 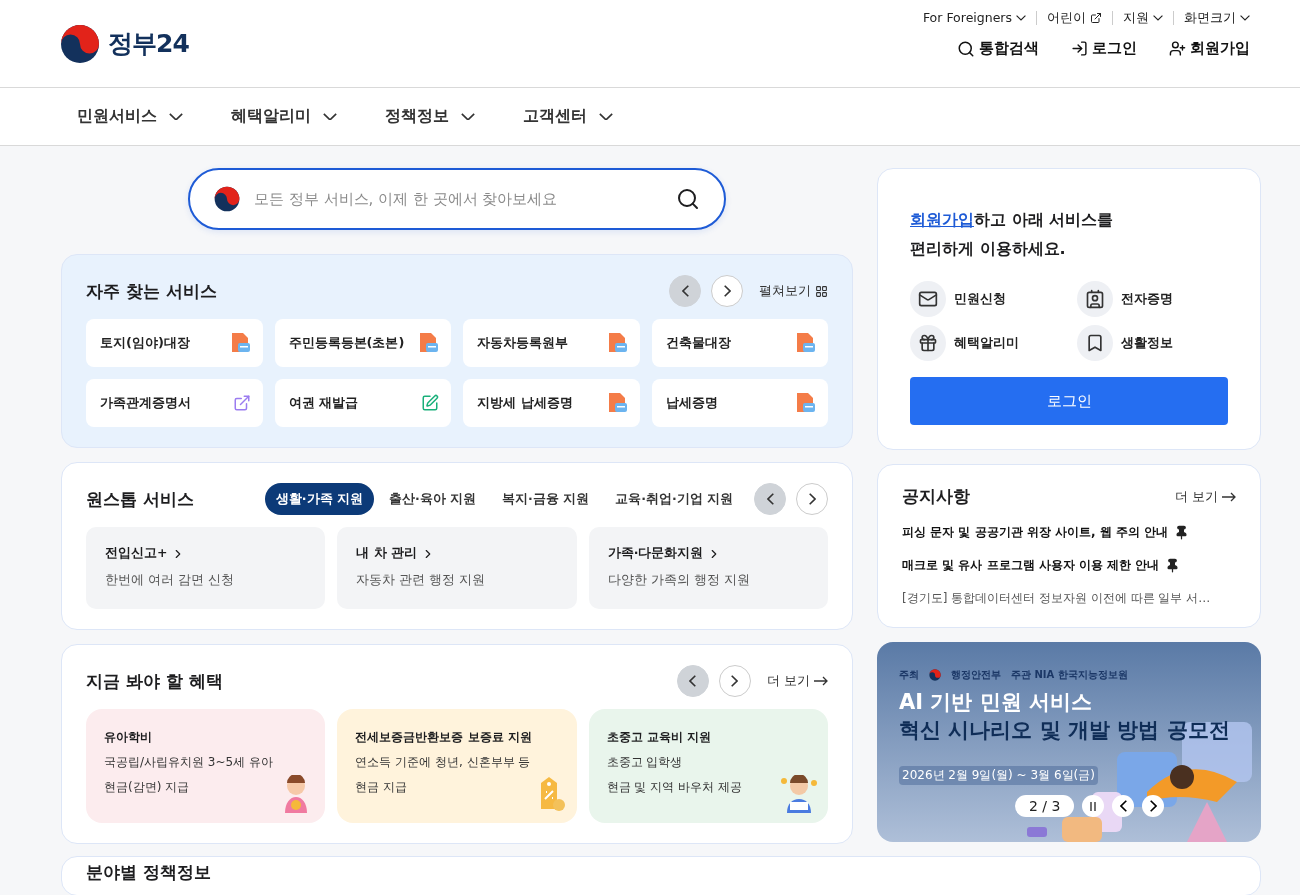 I want to click on category-tab: 생활·가족 지원, so click(x=319, y=499).